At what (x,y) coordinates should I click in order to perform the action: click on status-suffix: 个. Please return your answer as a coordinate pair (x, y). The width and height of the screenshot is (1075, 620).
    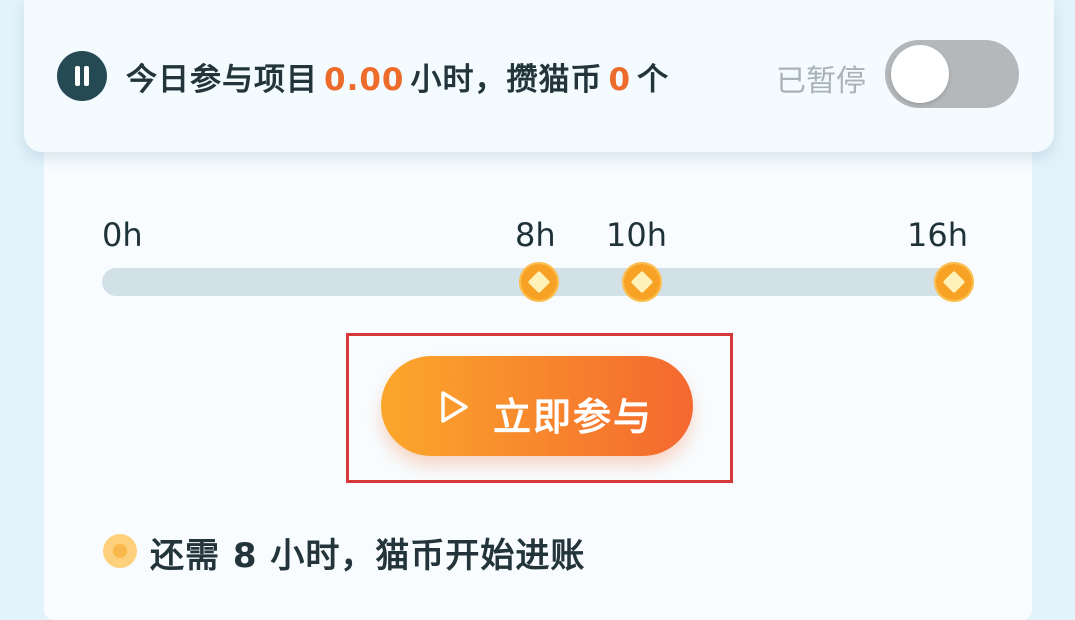
    Looking at the image, I should click on (653, 80).